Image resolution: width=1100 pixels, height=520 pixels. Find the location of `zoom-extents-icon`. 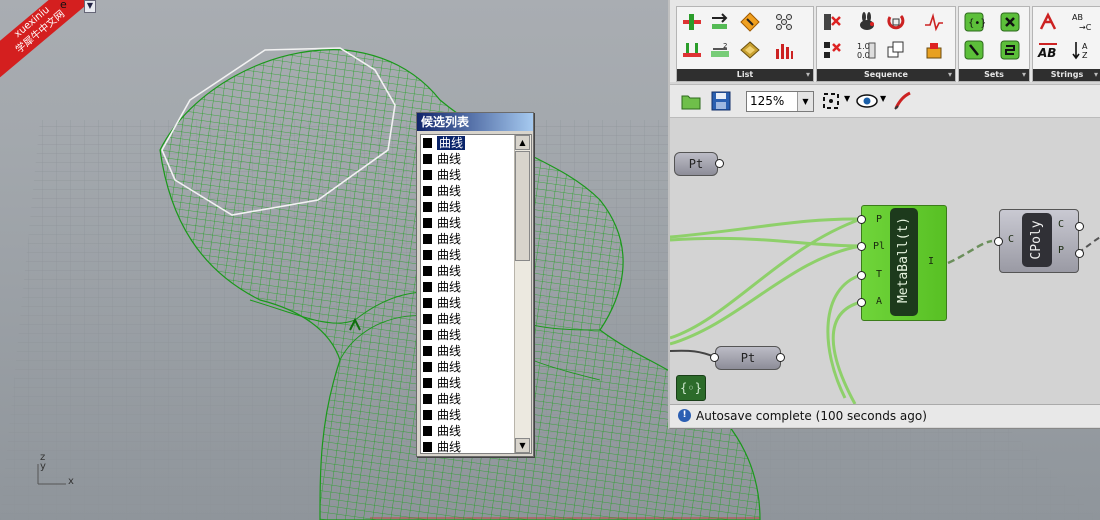

zoom-extents-icon is located at coordinates (831, 101).